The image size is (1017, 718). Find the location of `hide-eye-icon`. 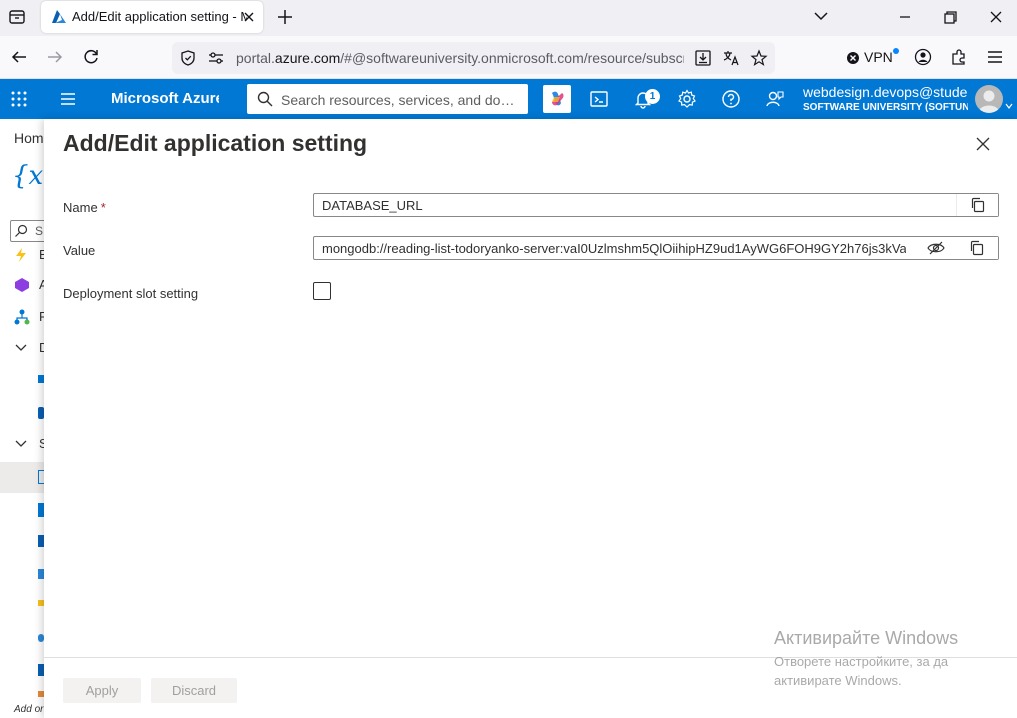

hide-eye-icon is located at coordinates (936, 248).